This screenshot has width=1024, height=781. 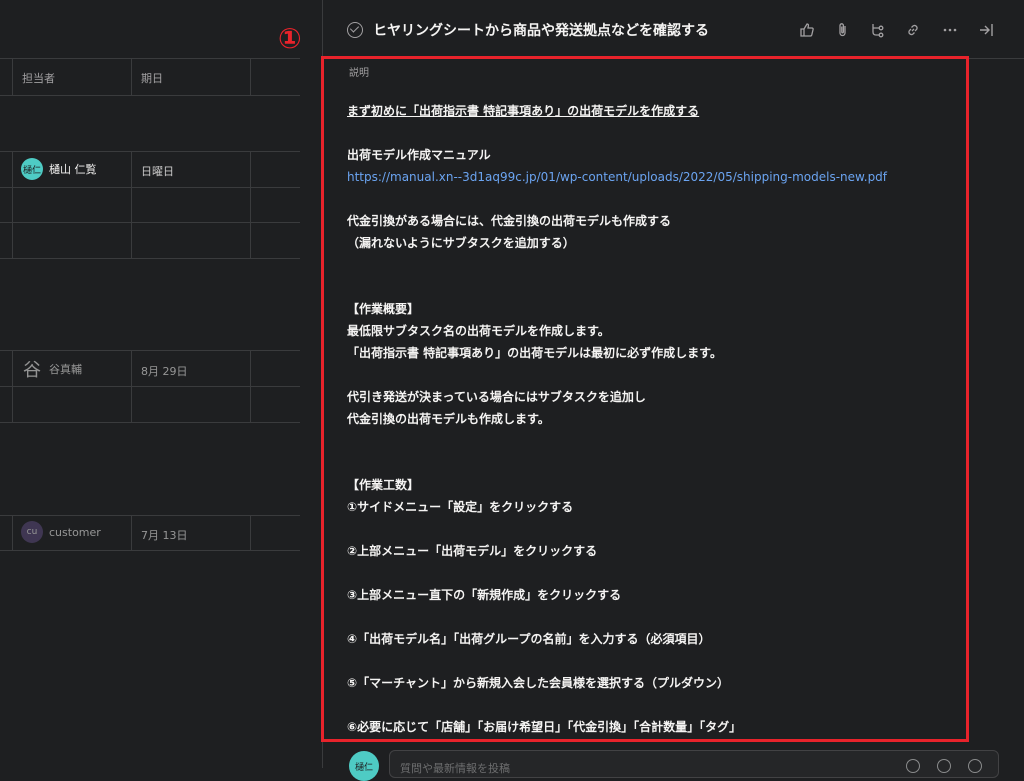 What do you see at coordinates (843, 30) in the screenshot?
I see `attachment-icon` at bounding box center [843, 30].